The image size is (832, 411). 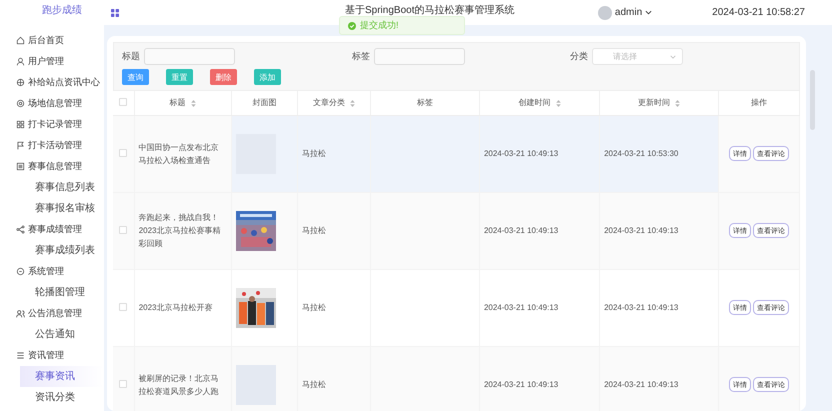 What do you see at coordinates (20, 166) in the screenshot?
I see `document-icon` at bounding box center [20, 166].